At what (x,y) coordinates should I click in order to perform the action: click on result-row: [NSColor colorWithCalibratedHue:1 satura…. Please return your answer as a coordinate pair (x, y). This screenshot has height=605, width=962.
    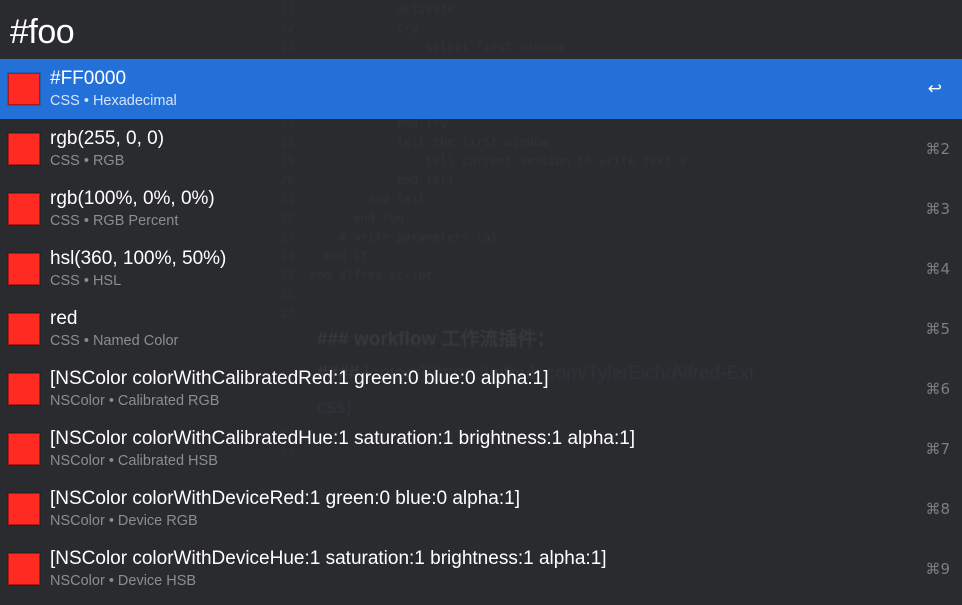
    Looking at the image, I should click on (481, 449).